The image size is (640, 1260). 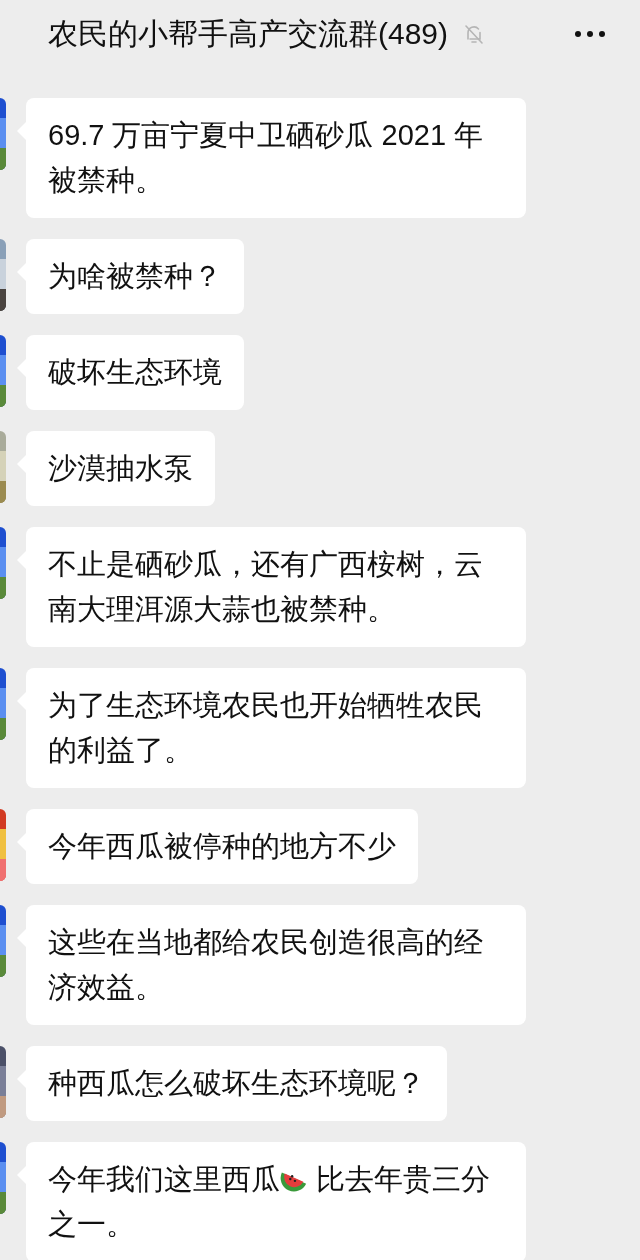 I want to click on more-icon, so click(x=590, y=34).